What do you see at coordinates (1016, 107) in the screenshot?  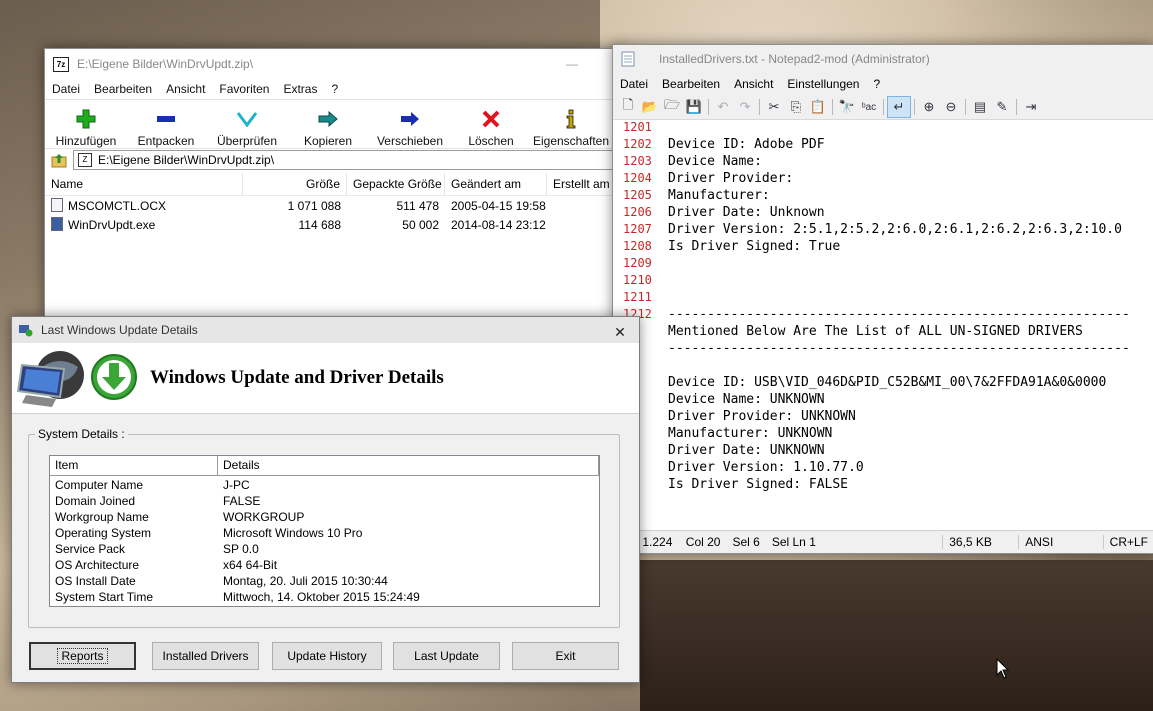 I see `toolbar-separator` at bounding box center [1016, 107].